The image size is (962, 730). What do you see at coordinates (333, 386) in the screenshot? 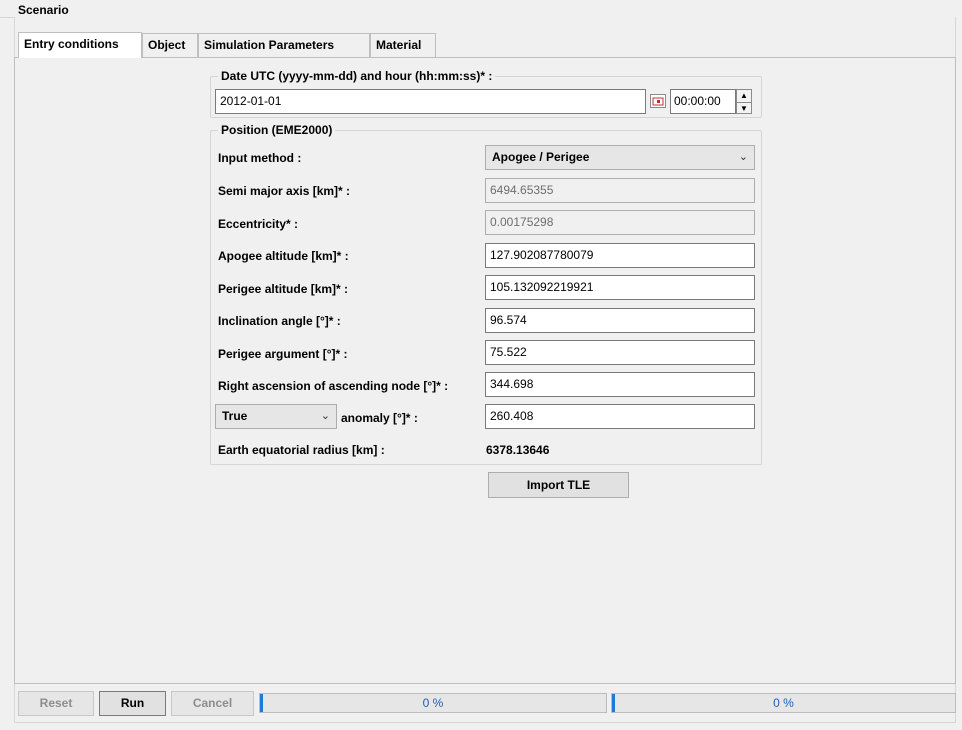
I see `field-label: Right ascension of ascending node [°]* :` at bounding box center [333, 386].